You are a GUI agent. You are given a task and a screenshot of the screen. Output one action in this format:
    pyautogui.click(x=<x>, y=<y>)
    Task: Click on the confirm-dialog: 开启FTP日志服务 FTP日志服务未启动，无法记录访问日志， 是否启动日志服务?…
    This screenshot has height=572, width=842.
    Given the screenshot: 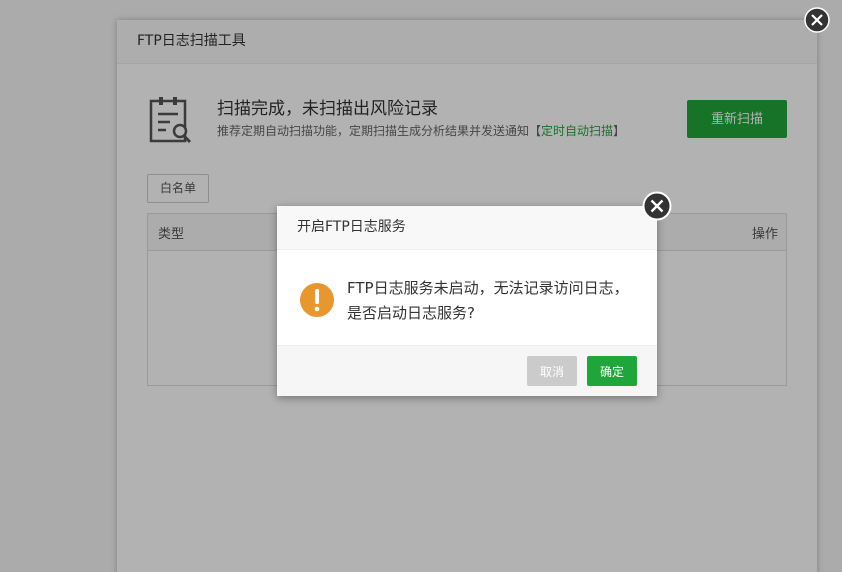 What is the action you would take?
    pyautogui.click(x=467, y=301)
    